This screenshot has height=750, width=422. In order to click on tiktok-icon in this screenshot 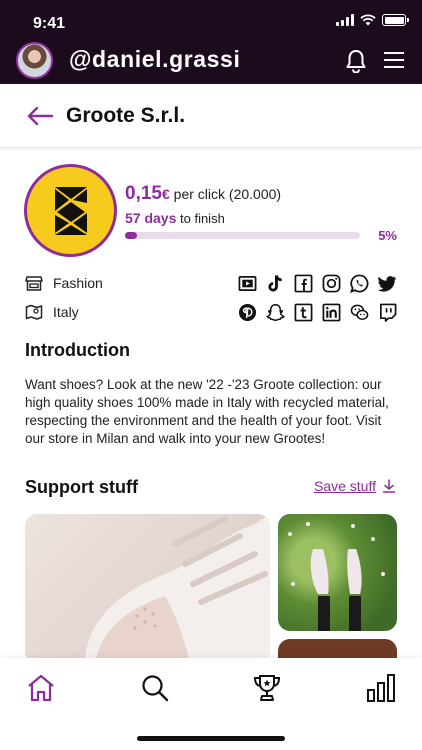, I will do `click(275, 283)`.